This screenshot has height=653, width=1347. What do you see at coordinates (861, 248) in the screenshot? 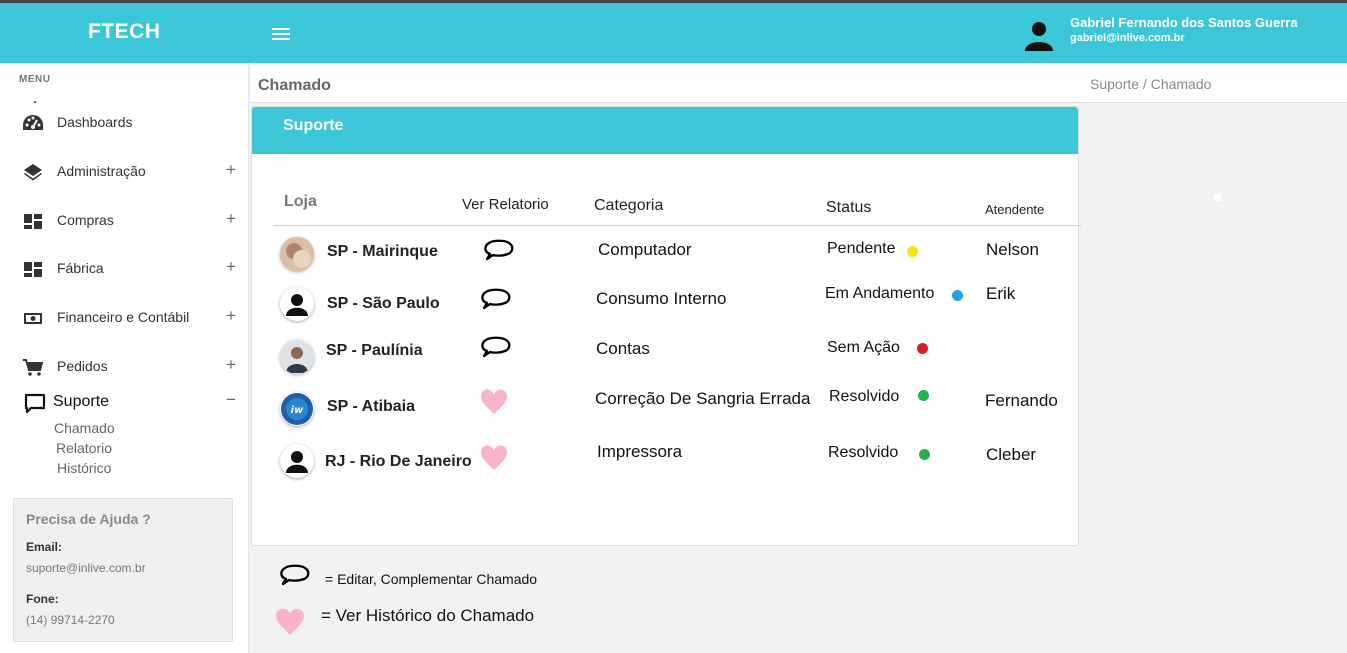
I see `status-text: Pendente` at bounding box center [861, 248].